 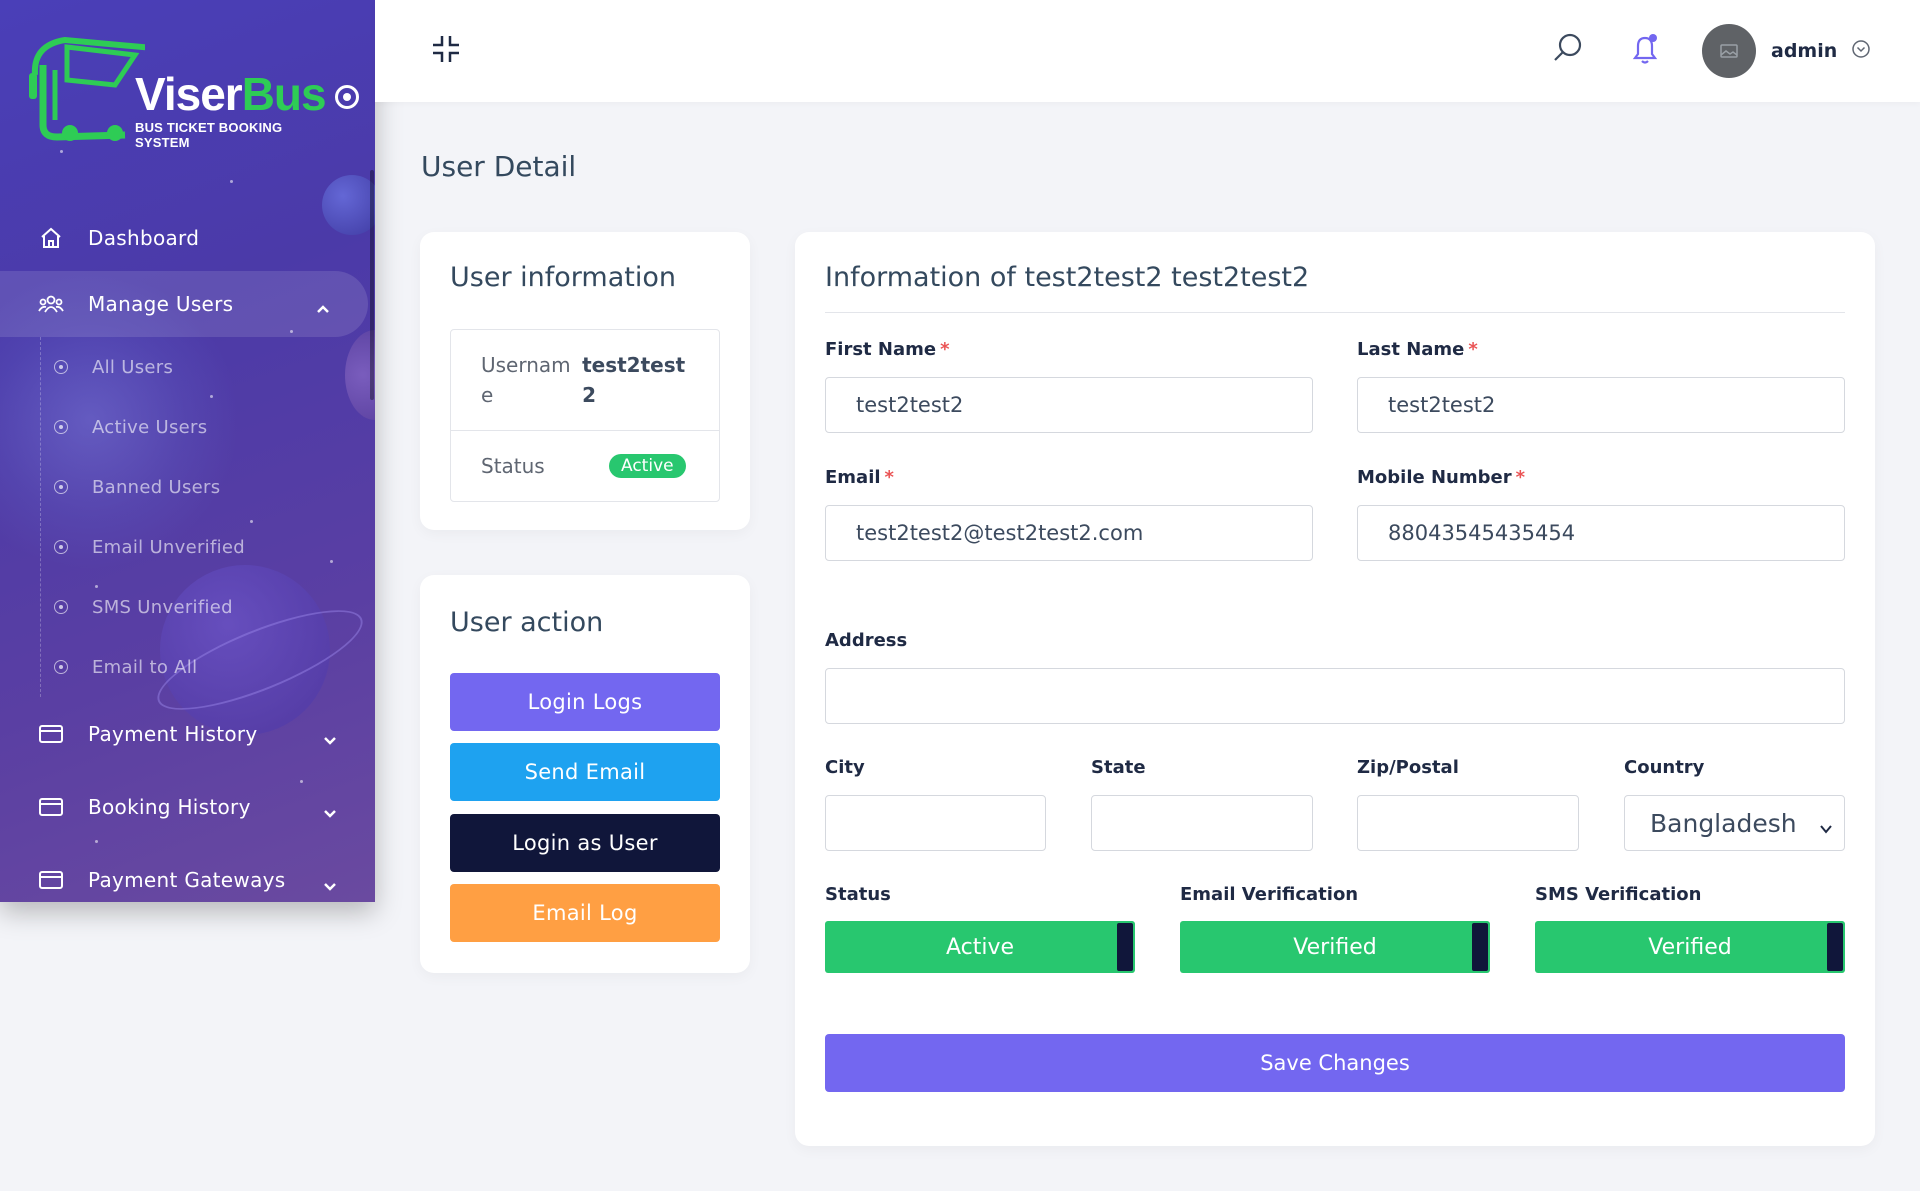 I want to click on sidebar-subitem-sms-unverified: SMS Unverified, so click(x=187, y=607).